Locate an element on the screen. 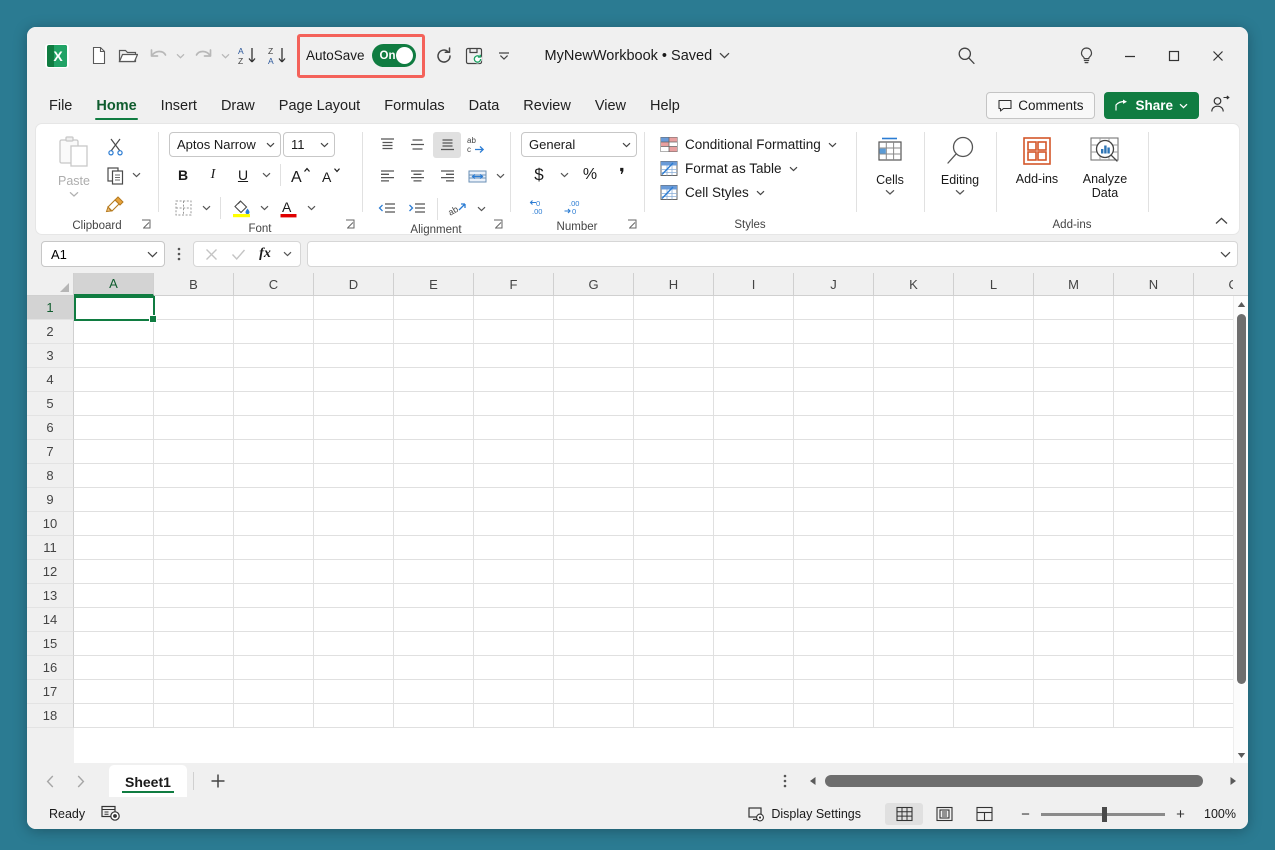  refresh-icon is located at coordinates (444, 56).